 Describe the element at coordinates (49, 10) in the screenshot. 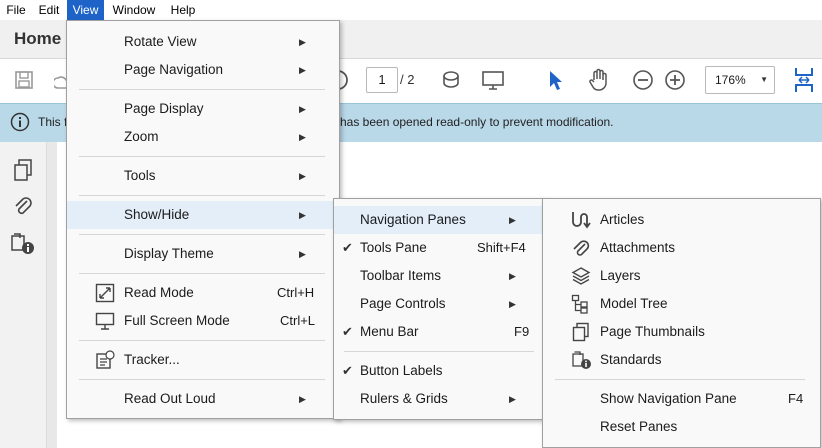

I see `menu-edit: Edit` at that location.